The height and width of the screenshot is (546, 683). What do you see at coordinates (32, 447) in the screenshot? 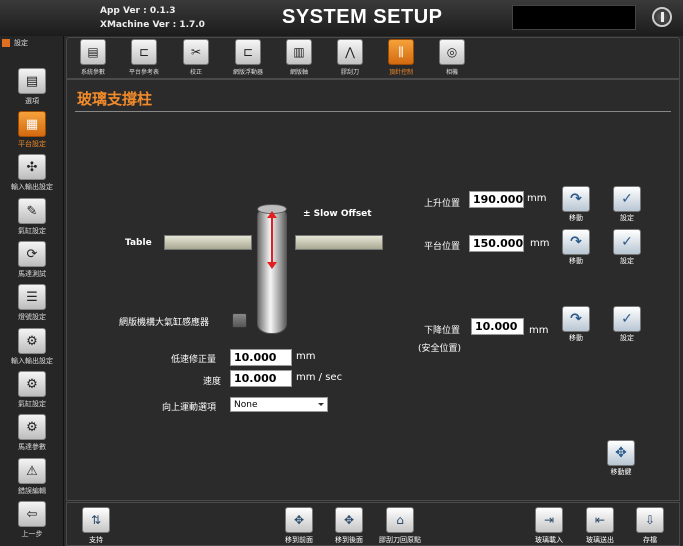
I see `sidebar-item-label: 馬達參數` at bounding box center [32, 447].